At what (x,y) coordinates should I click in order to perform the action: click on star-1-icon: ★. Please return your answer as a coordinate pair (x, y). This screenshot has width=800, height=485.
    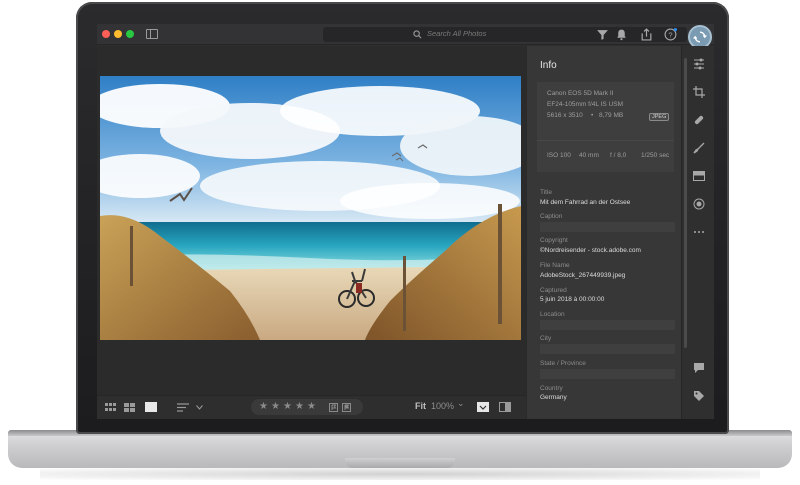
    Looking at the image, I should click on (263, 406).